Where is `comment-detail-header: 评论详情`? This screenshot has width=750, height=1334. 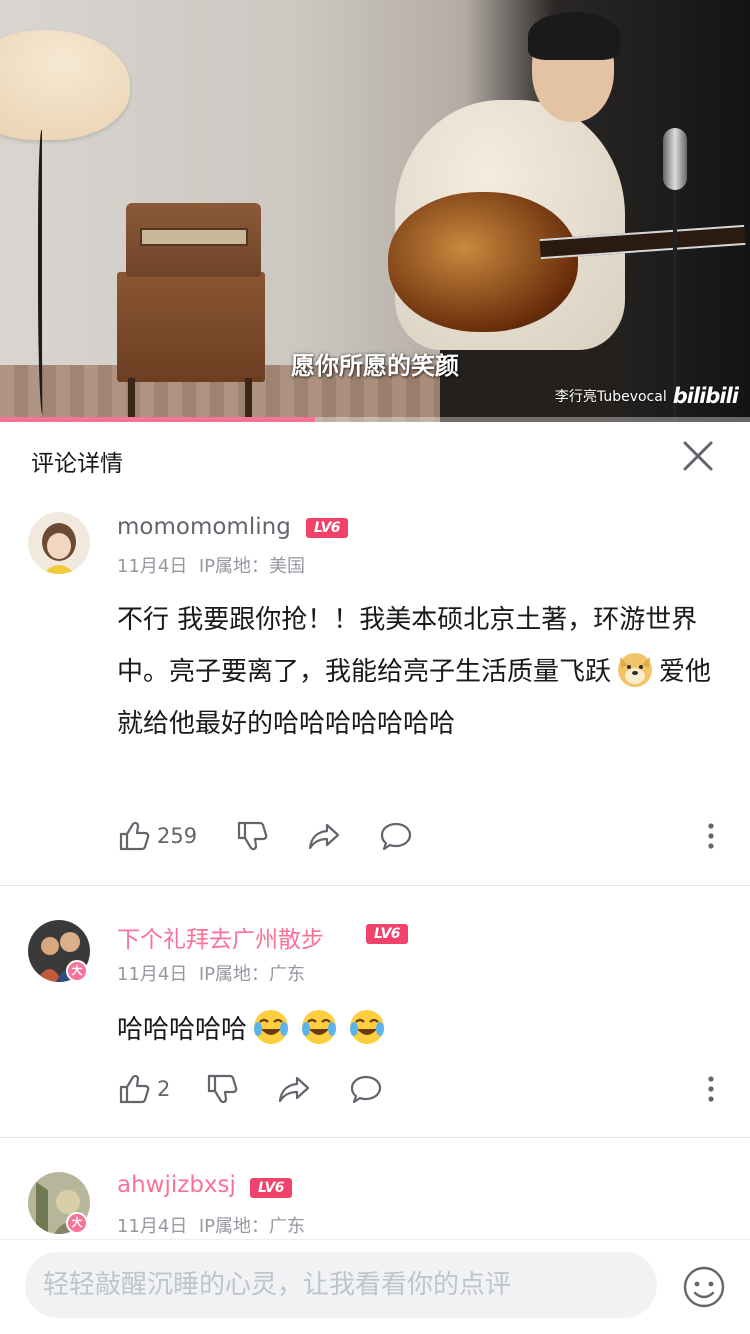 comment-detail-header: 评论详情 is located at coordinates (375, 458).